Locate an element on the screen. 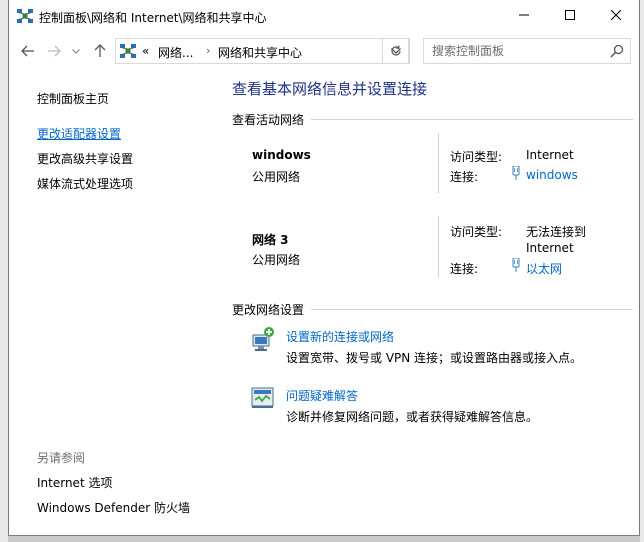 The width and height of the screenshot is (644, 542). recent-locations-button is located at coordinates (76, 51).